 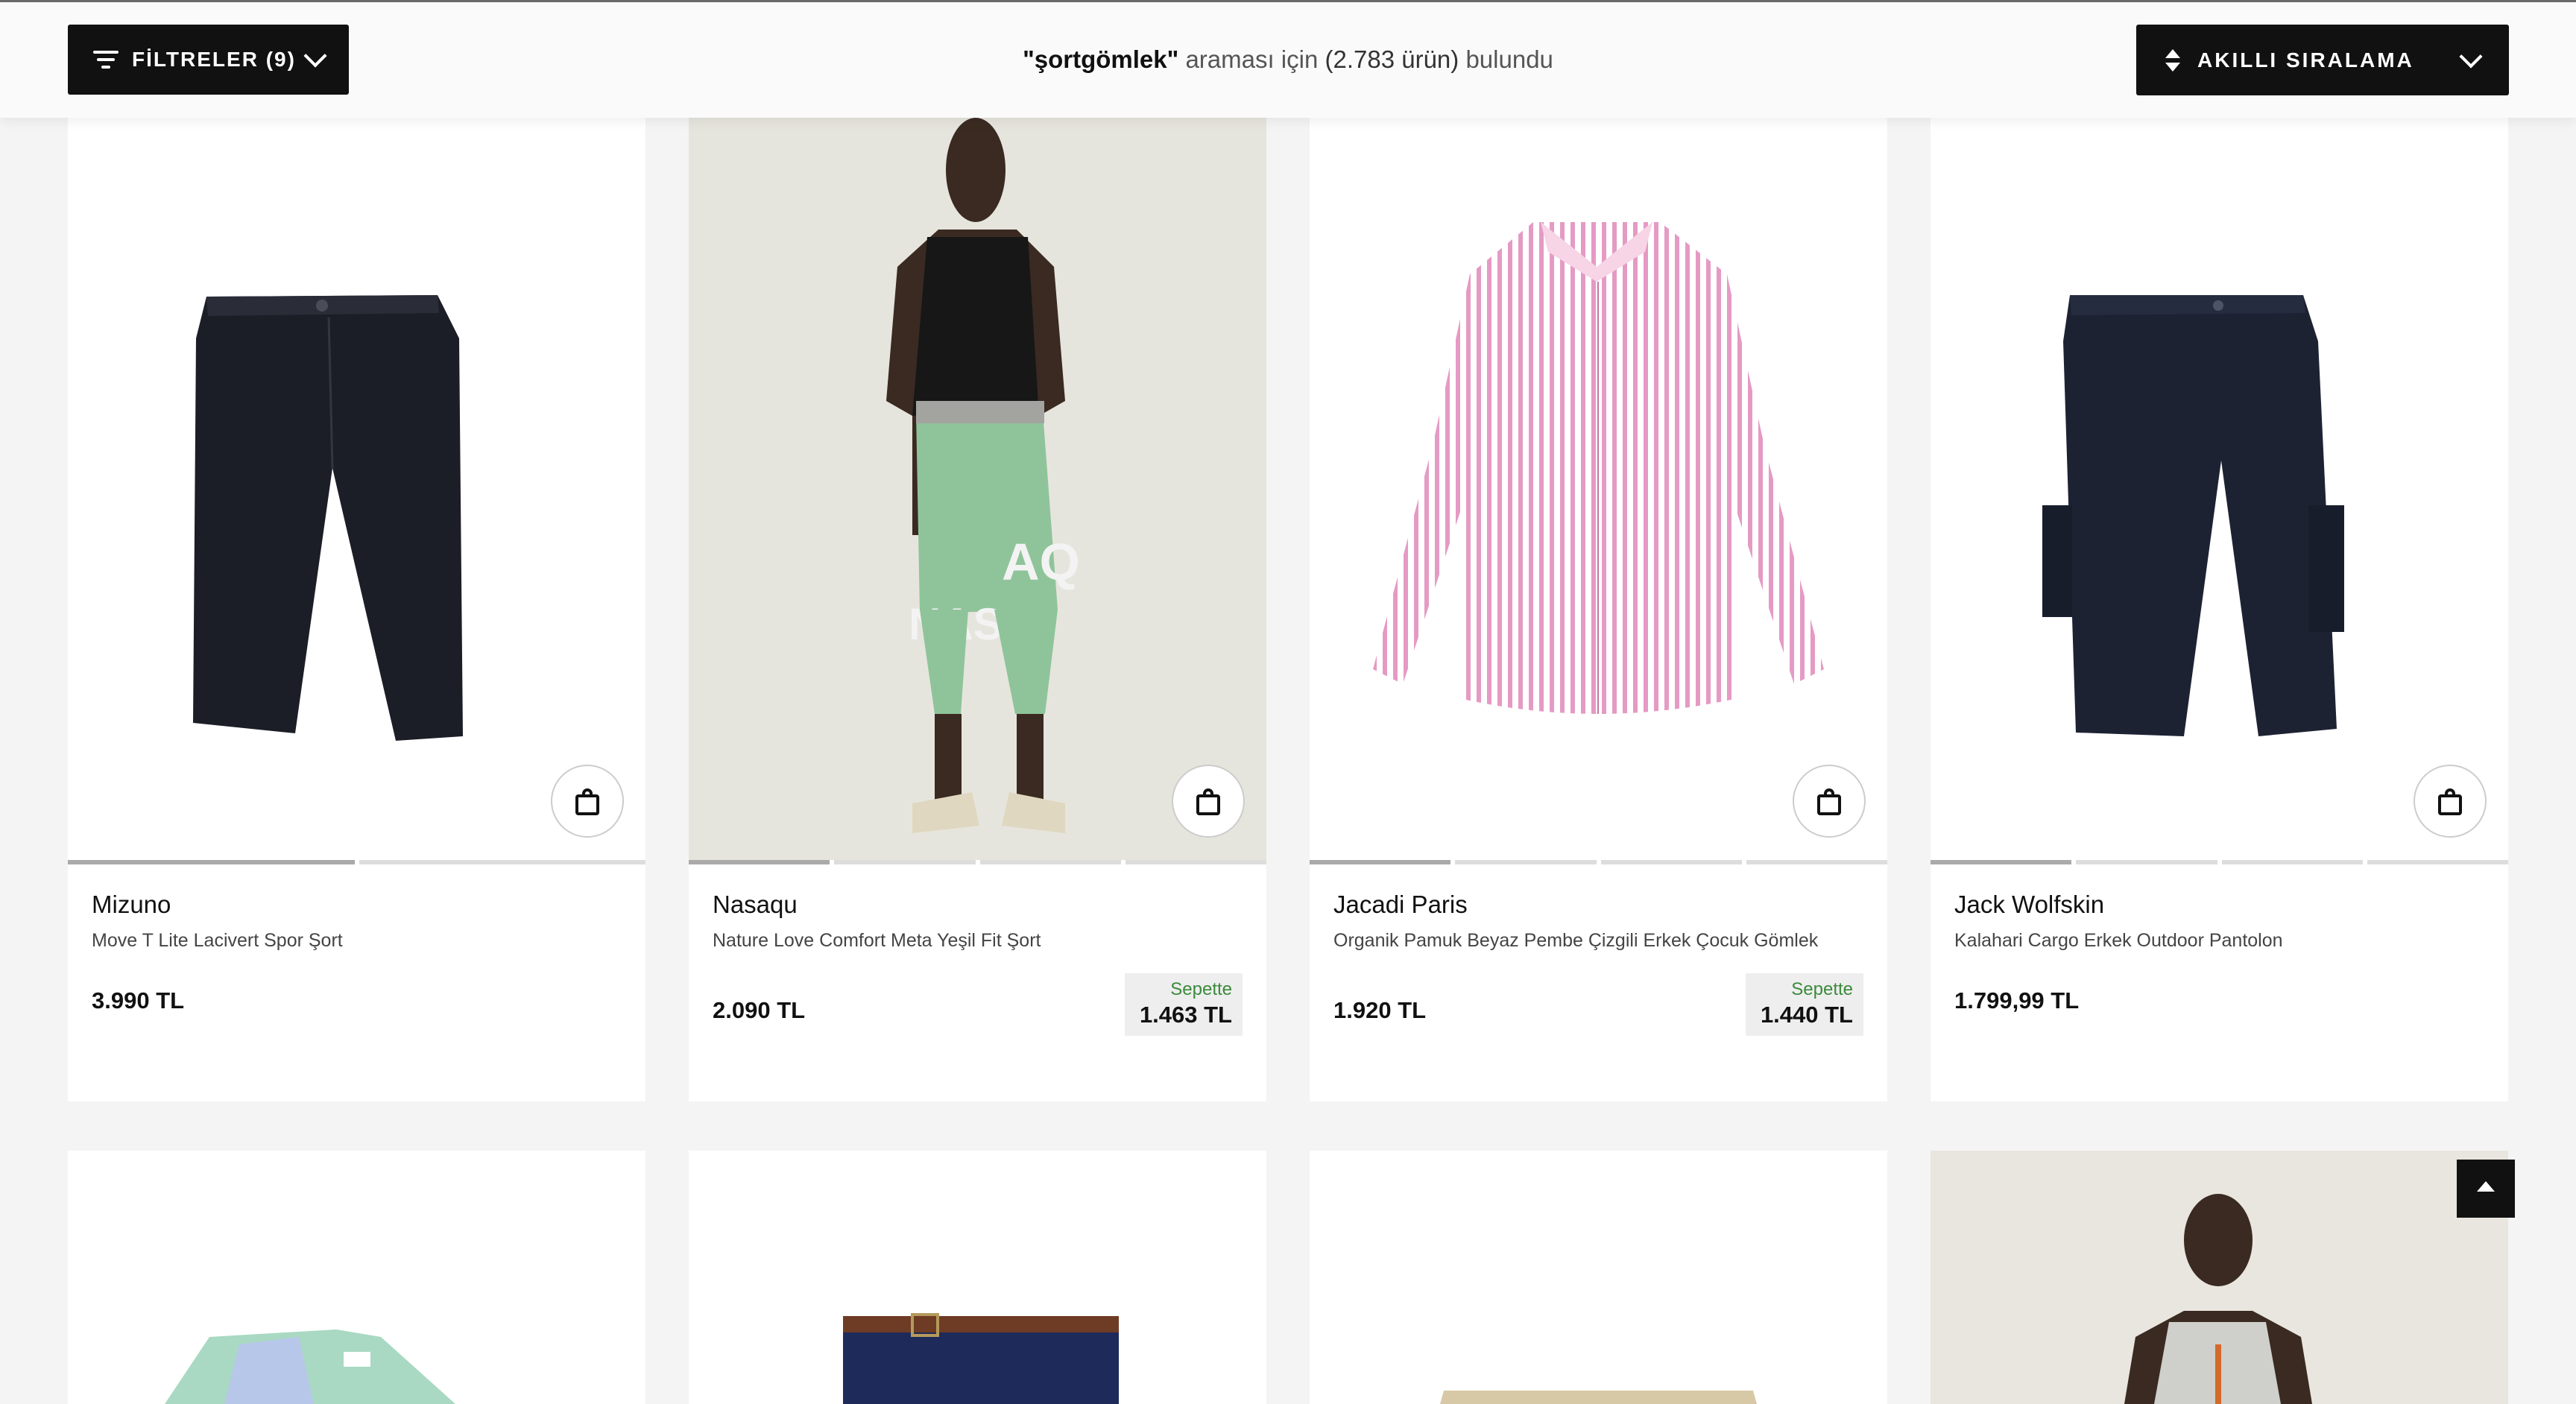 I want to click on product-brand: Nasaqu, so click(x=755, y=905).